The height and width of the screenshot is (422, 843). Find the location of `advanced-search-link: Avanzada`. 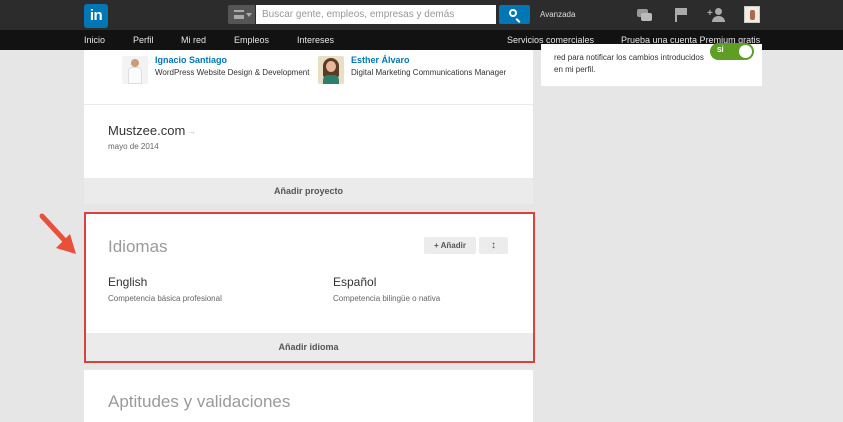

advanced-search-link: Avanzada is located at coordinates (557, 14).